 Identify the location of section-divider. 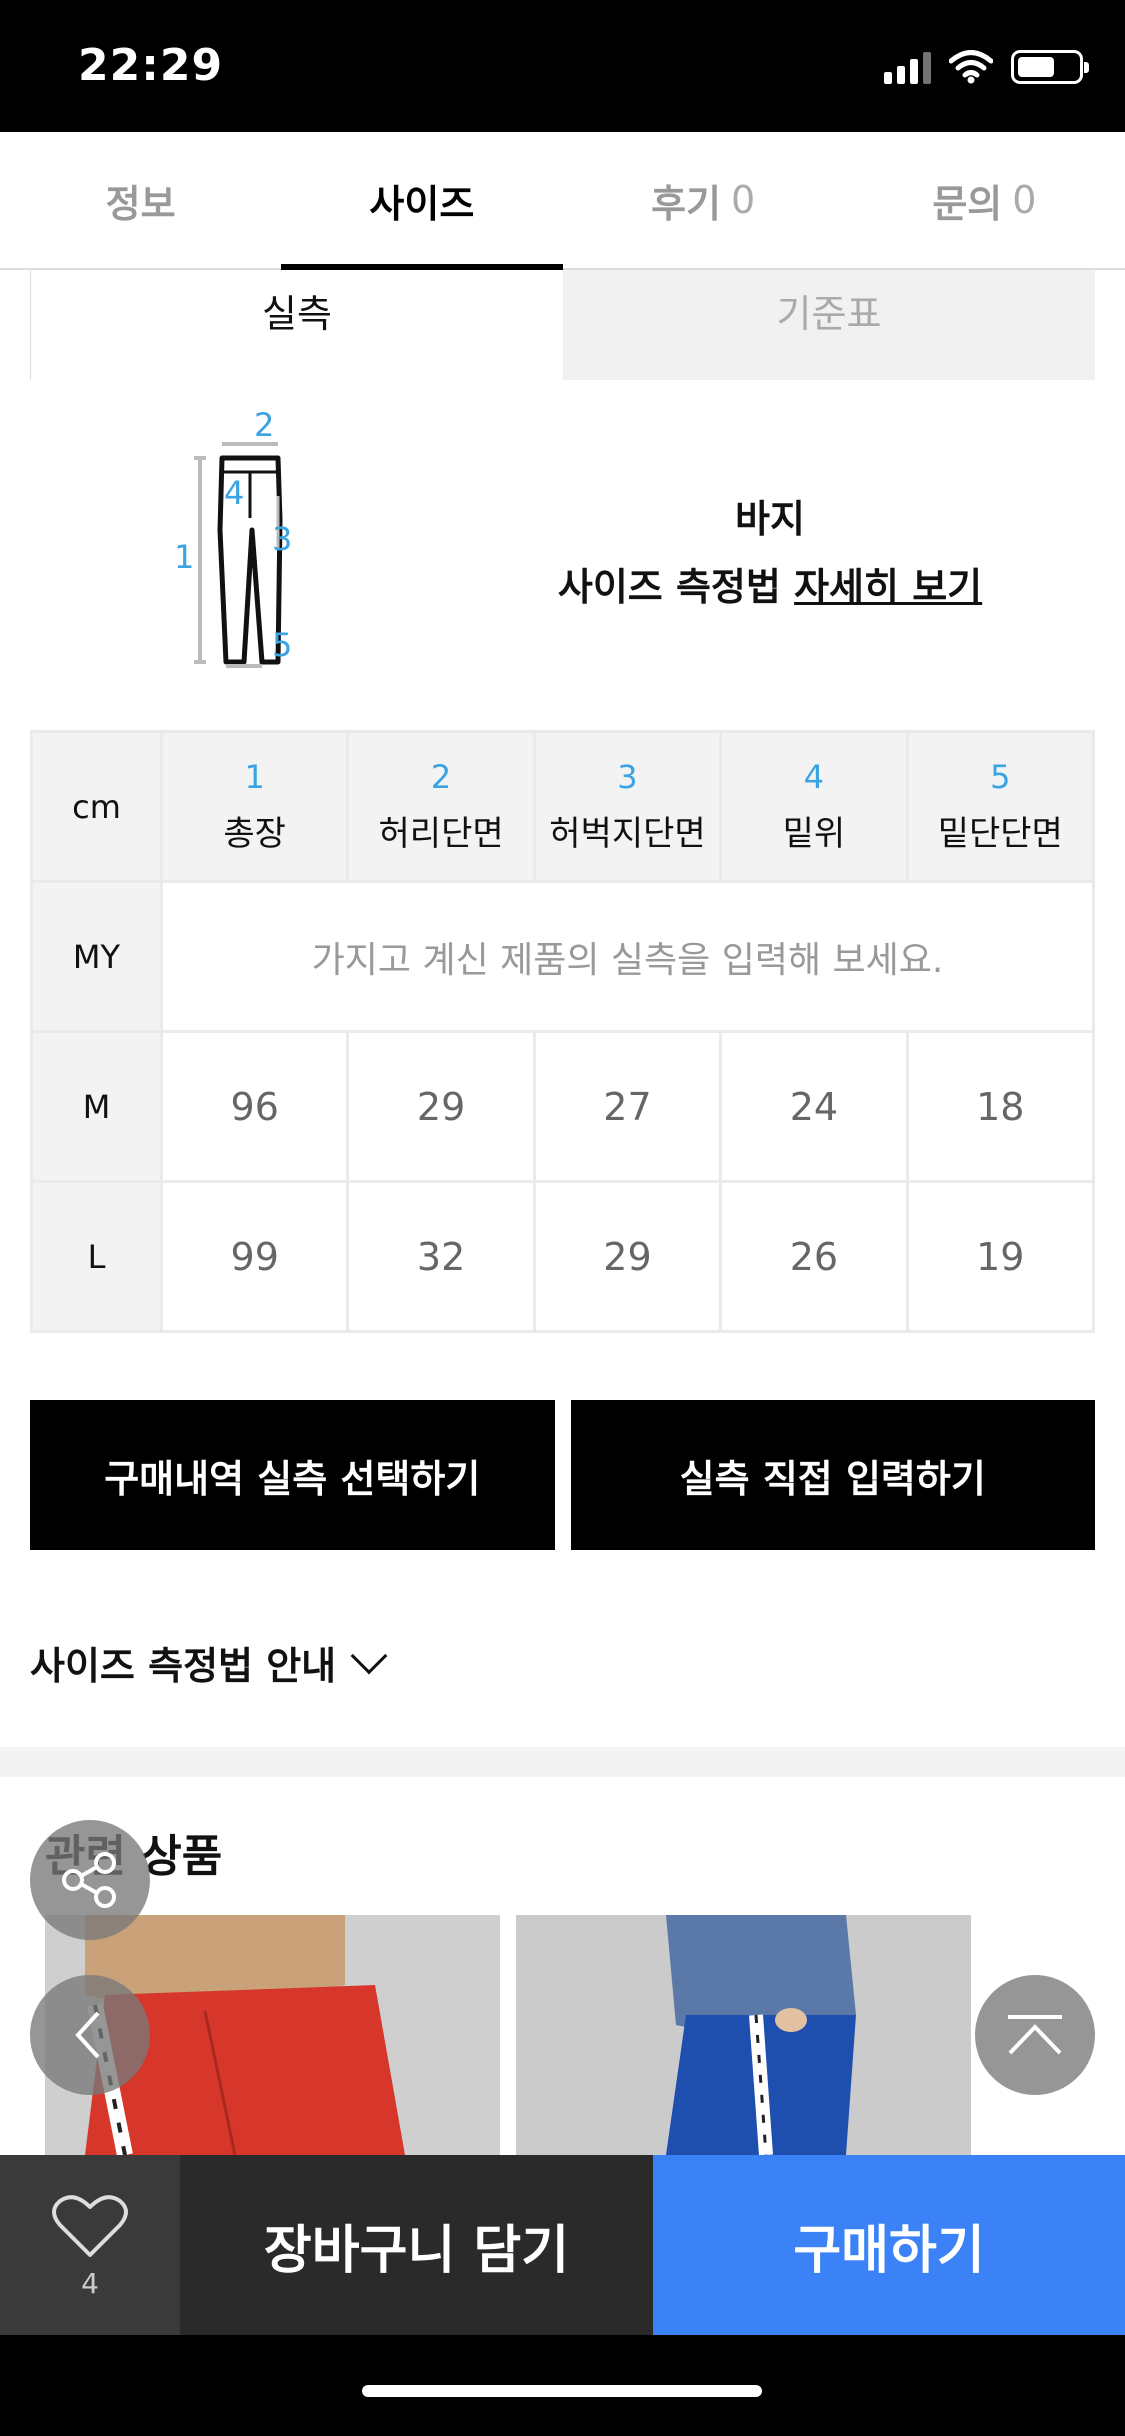
(562, 1762).